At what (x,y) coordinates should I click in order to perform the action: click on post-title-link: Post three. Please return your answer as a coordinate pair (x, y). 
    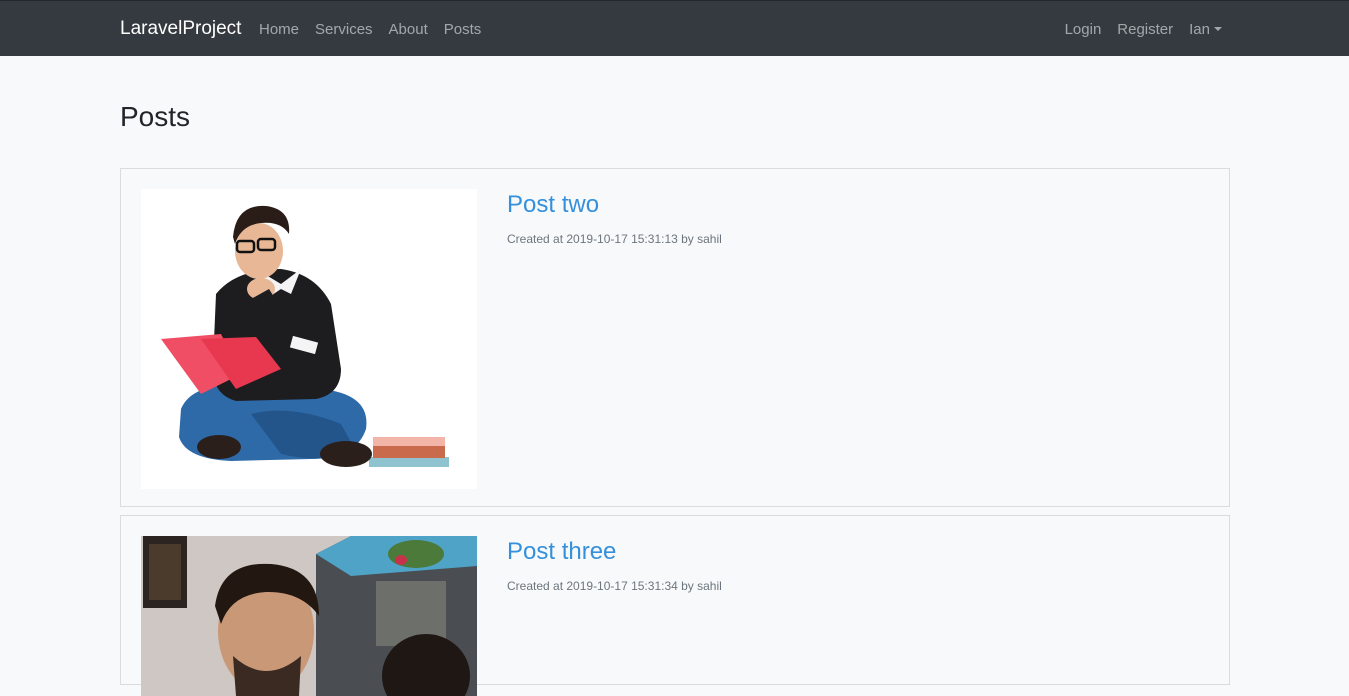
    Looking at the image, I should click on (561, 552).